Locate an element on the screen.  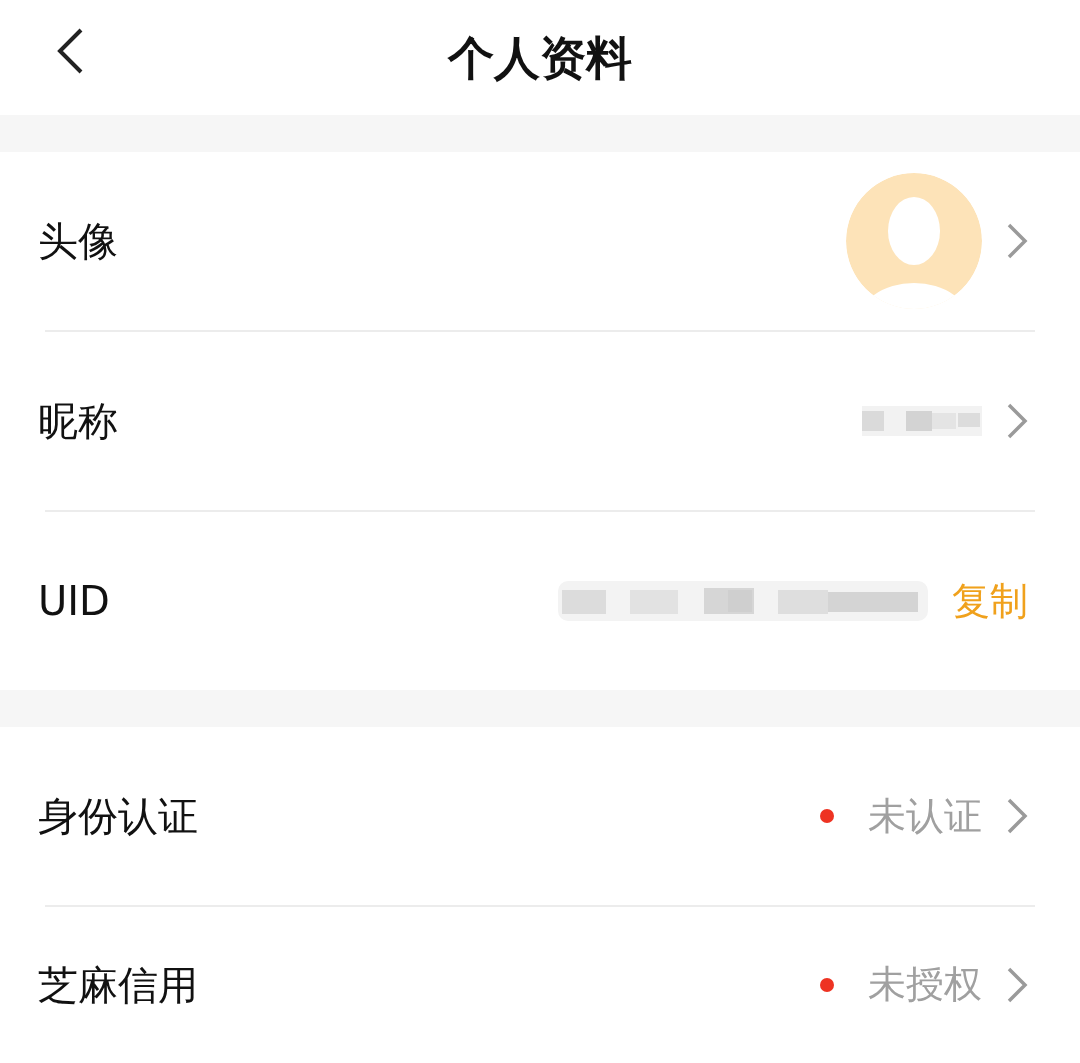
status-text: 未授权 is located at coordinates (925, 984).